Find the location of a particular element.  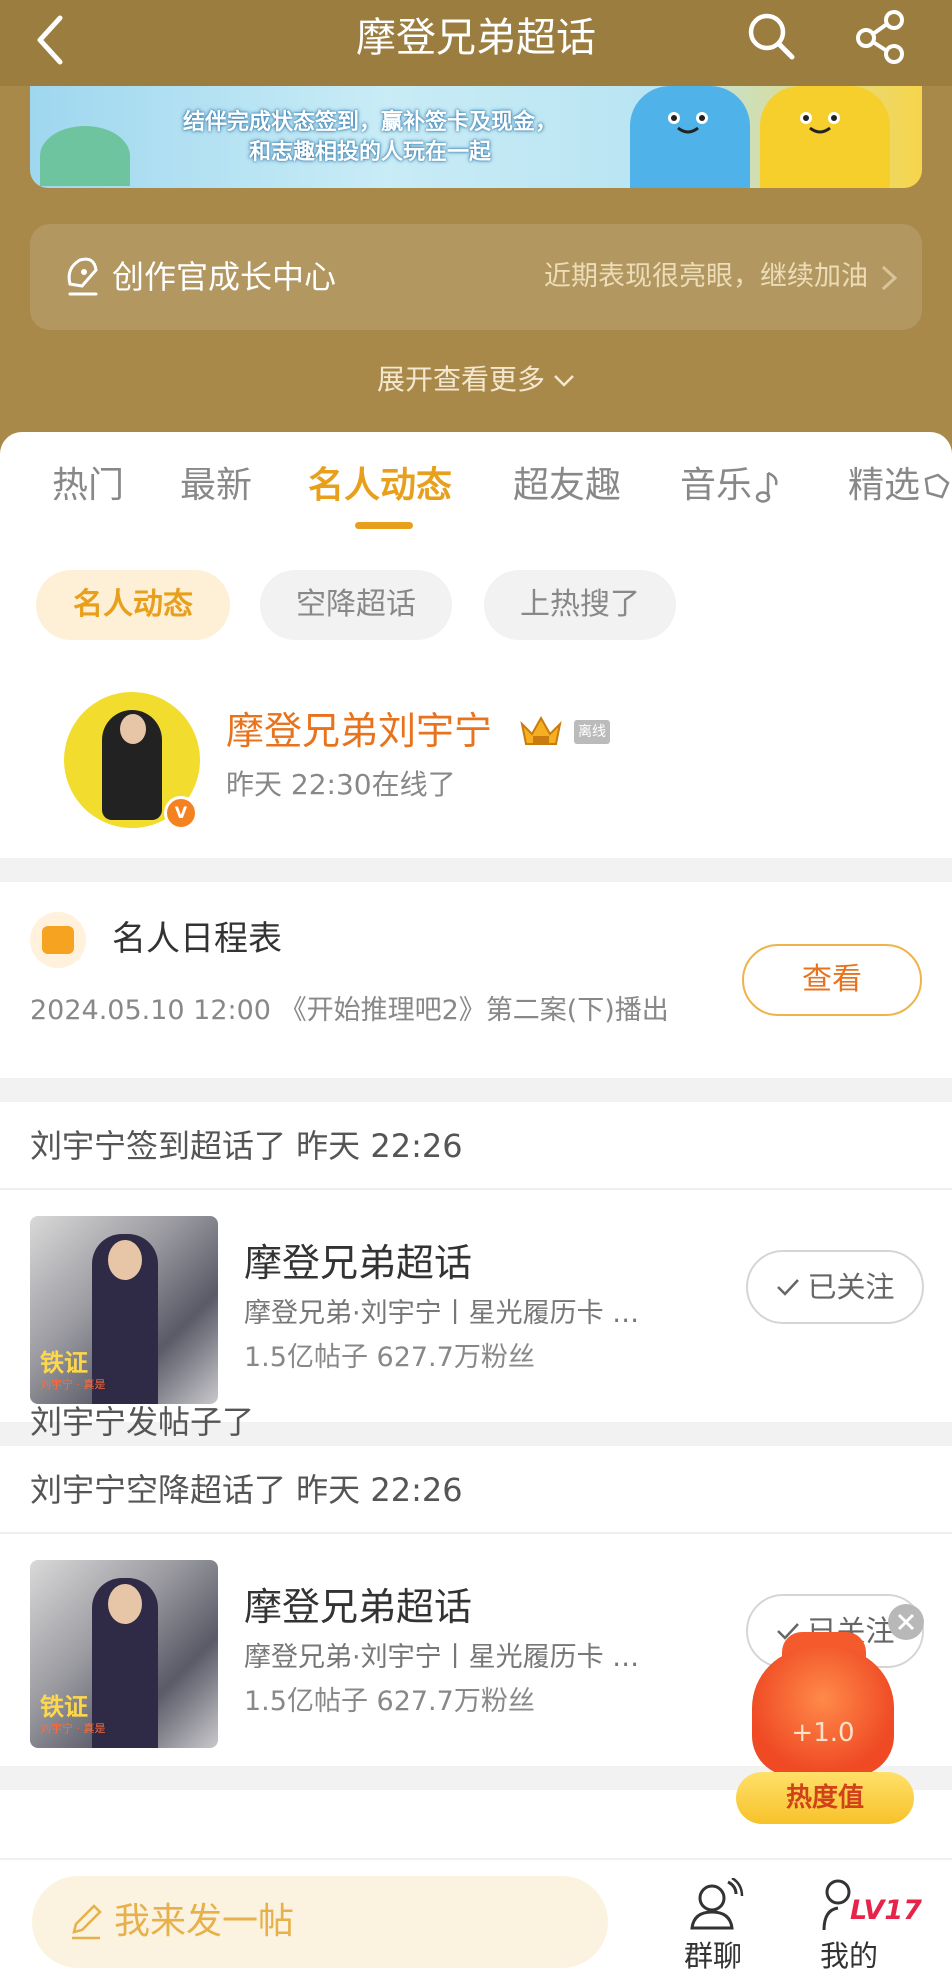

banner-text: 结伴完成状态签到，赢补签卡及现金， 和志趣相投的人玩在一起 is located at coordinates (370, 138).